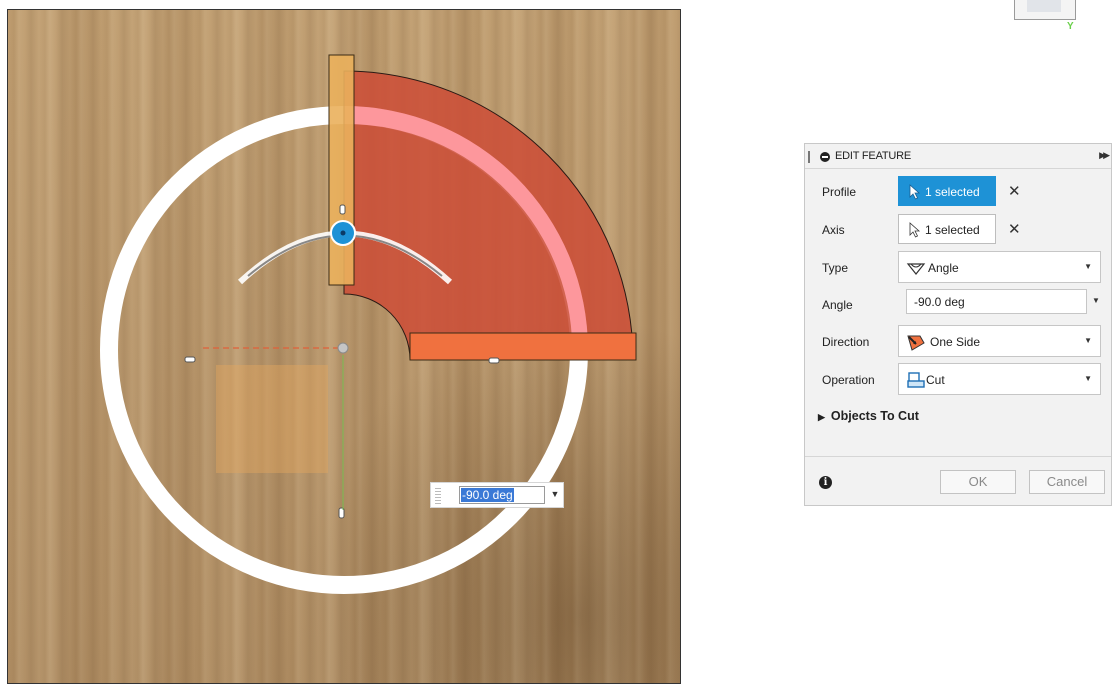 This screenshot has width=1112, height=693. Describe the element at coordinates (809, 157) in the screenshot. I see `drag-handle-icon` at that location.